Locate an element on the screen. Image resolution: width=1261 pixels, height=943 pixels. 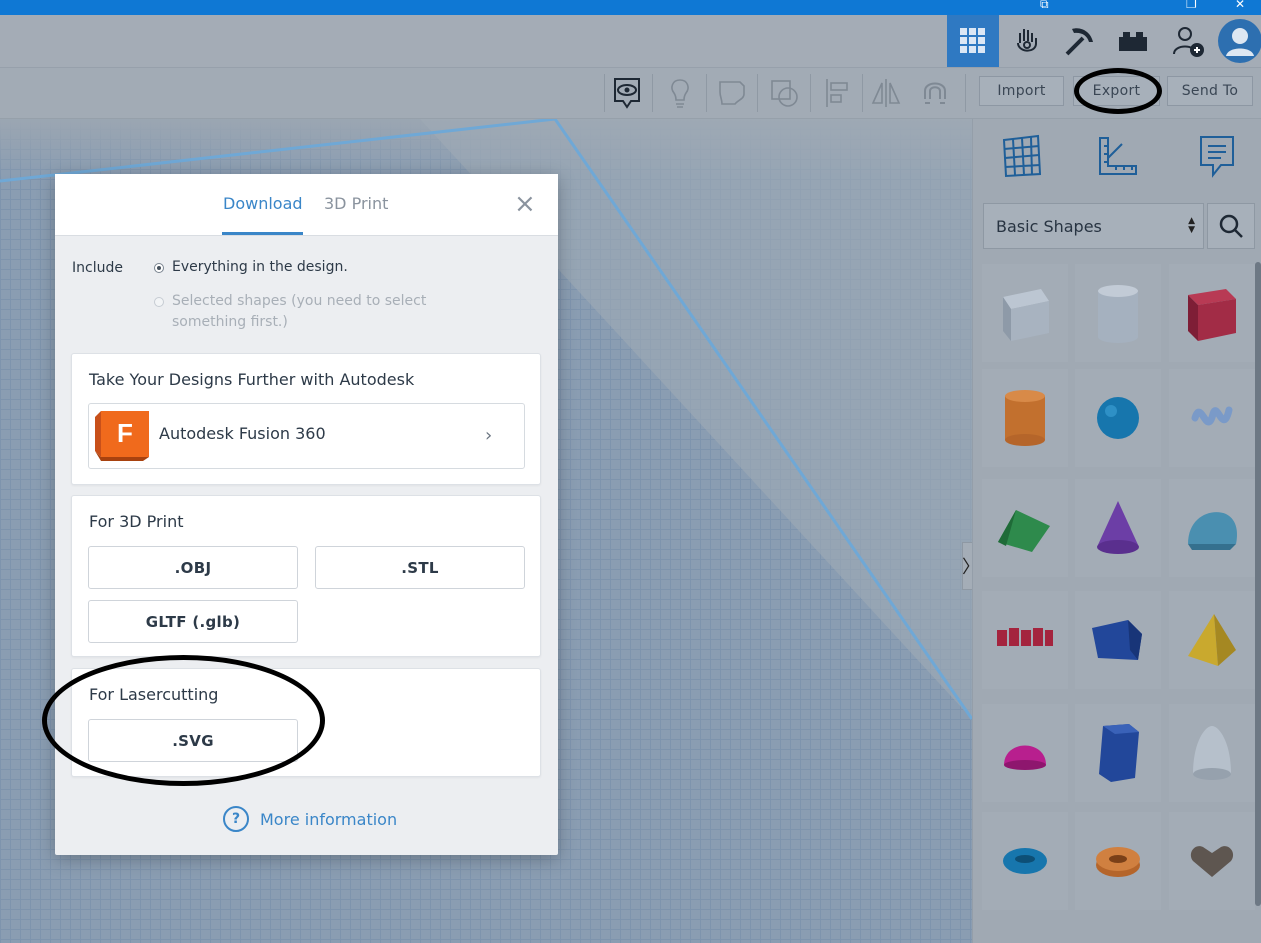
gltf-button: GLTF (.glb) is located at coordinates (193, 621).